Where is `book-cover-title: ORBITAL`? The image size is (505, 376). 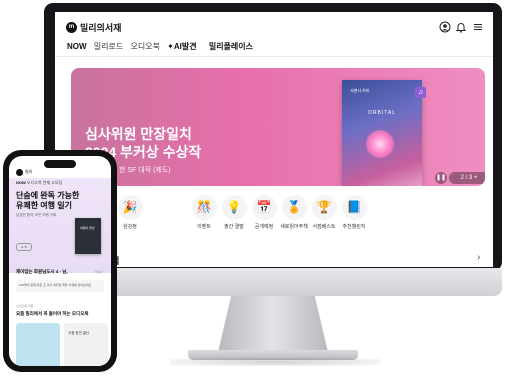 book-cover-title: ORBITAL is located at coordinates (382, 113).